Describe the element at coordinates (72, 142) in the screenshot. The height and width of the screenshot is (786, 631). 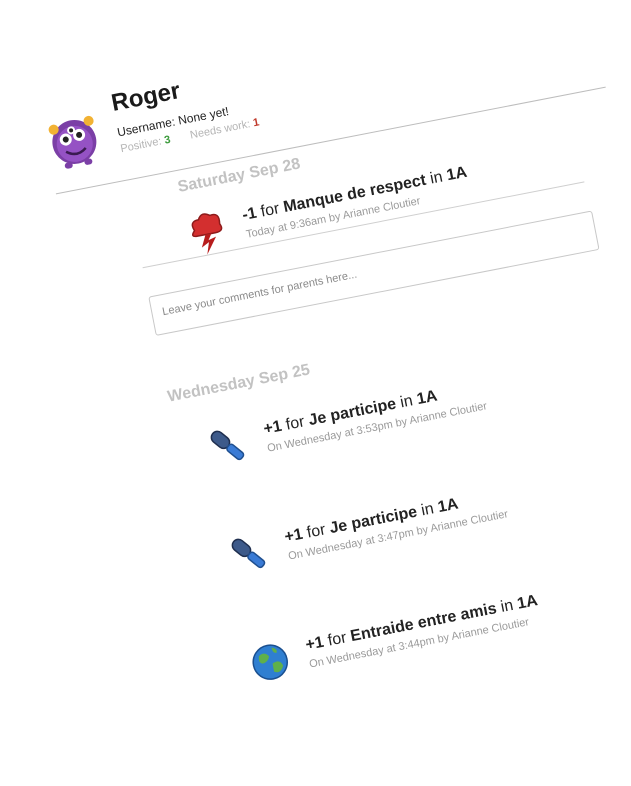
I see `purple-monster-icon` at that location.